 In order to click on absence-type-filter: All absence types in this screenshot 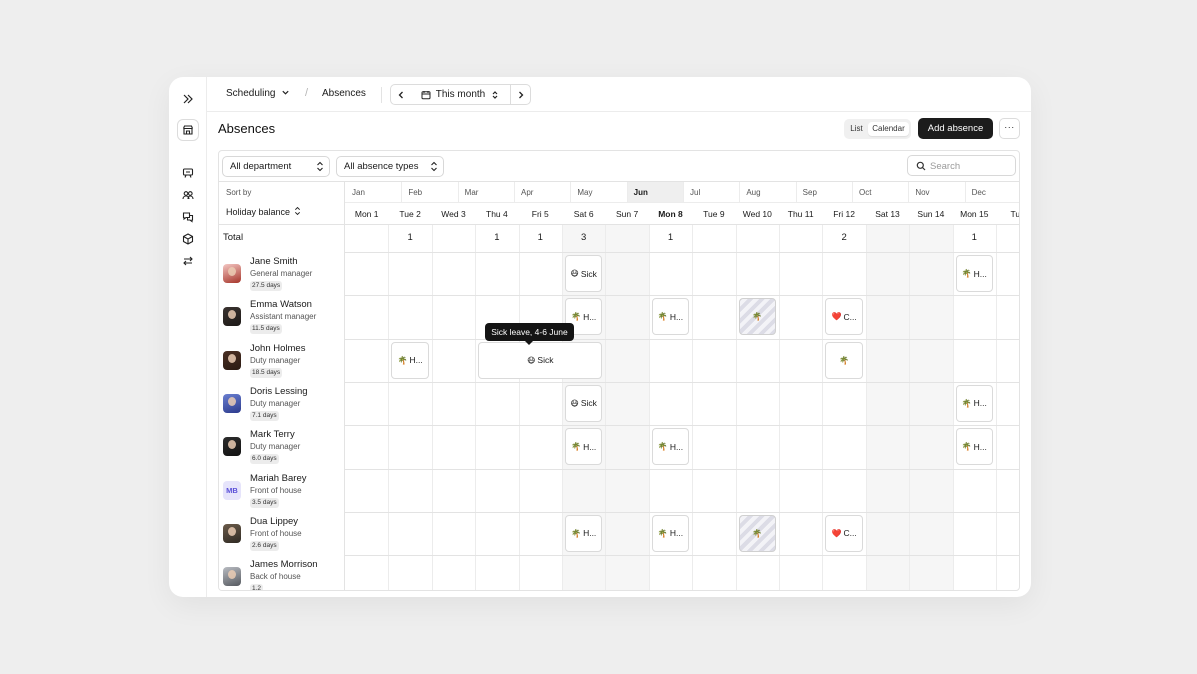, I will do `click(390, 166)`.